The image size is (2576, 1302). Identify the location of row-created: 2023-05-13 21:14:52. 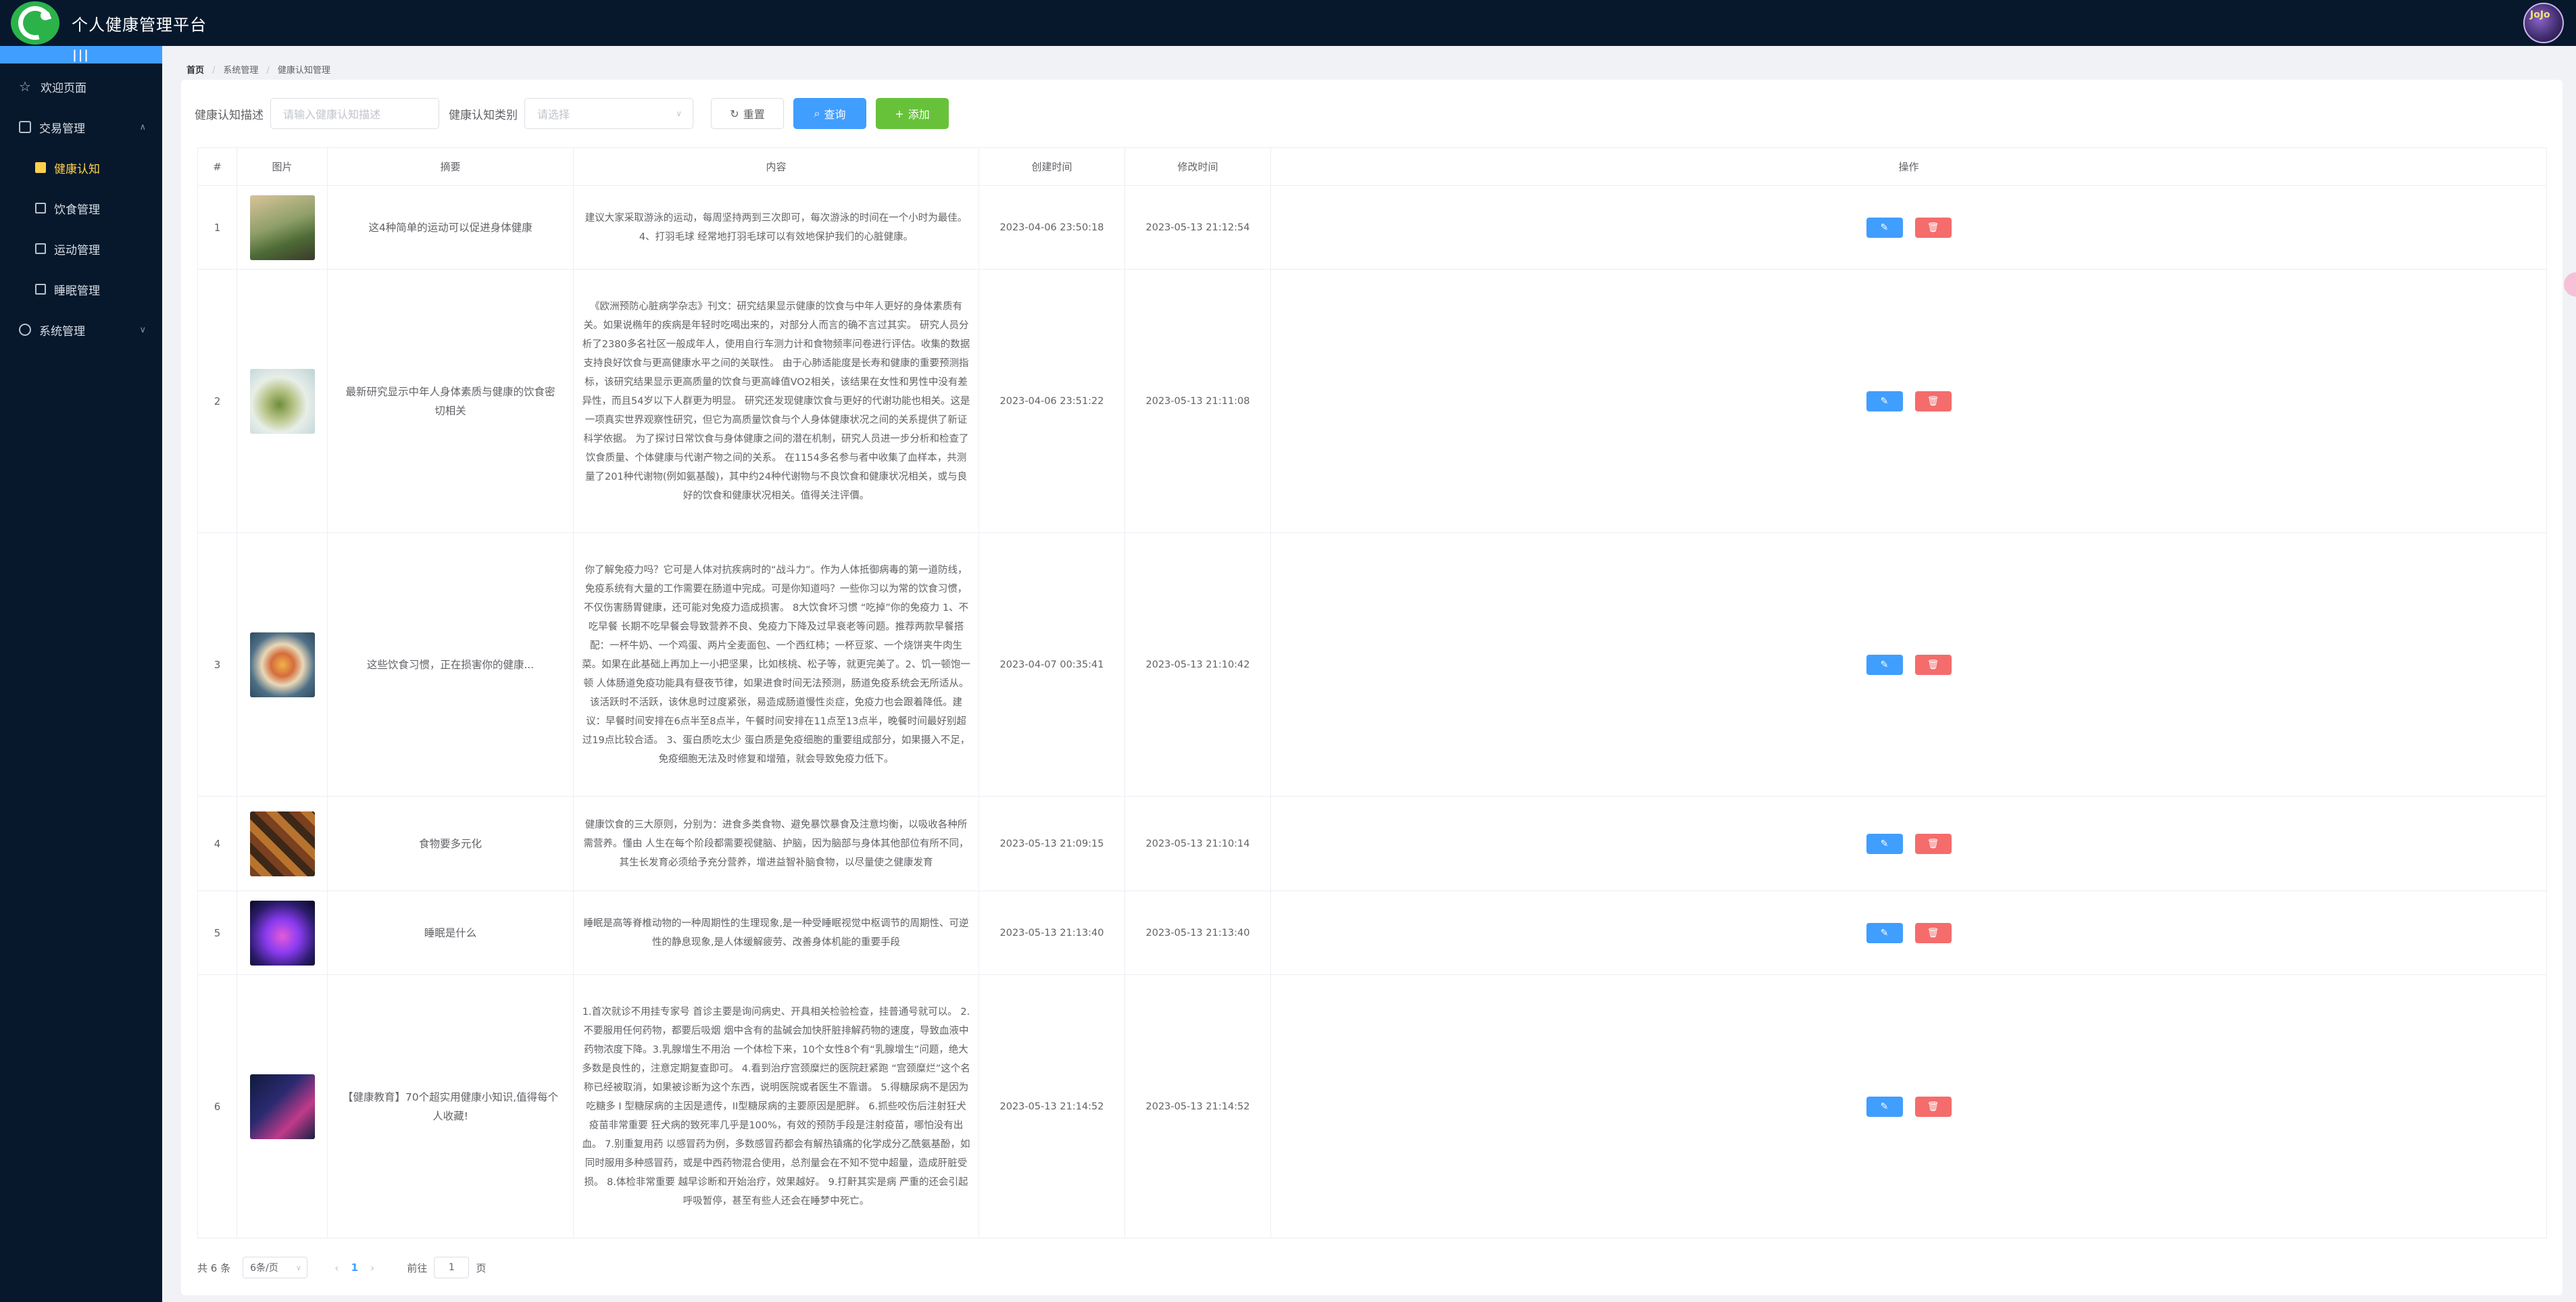
(1052, 1106).